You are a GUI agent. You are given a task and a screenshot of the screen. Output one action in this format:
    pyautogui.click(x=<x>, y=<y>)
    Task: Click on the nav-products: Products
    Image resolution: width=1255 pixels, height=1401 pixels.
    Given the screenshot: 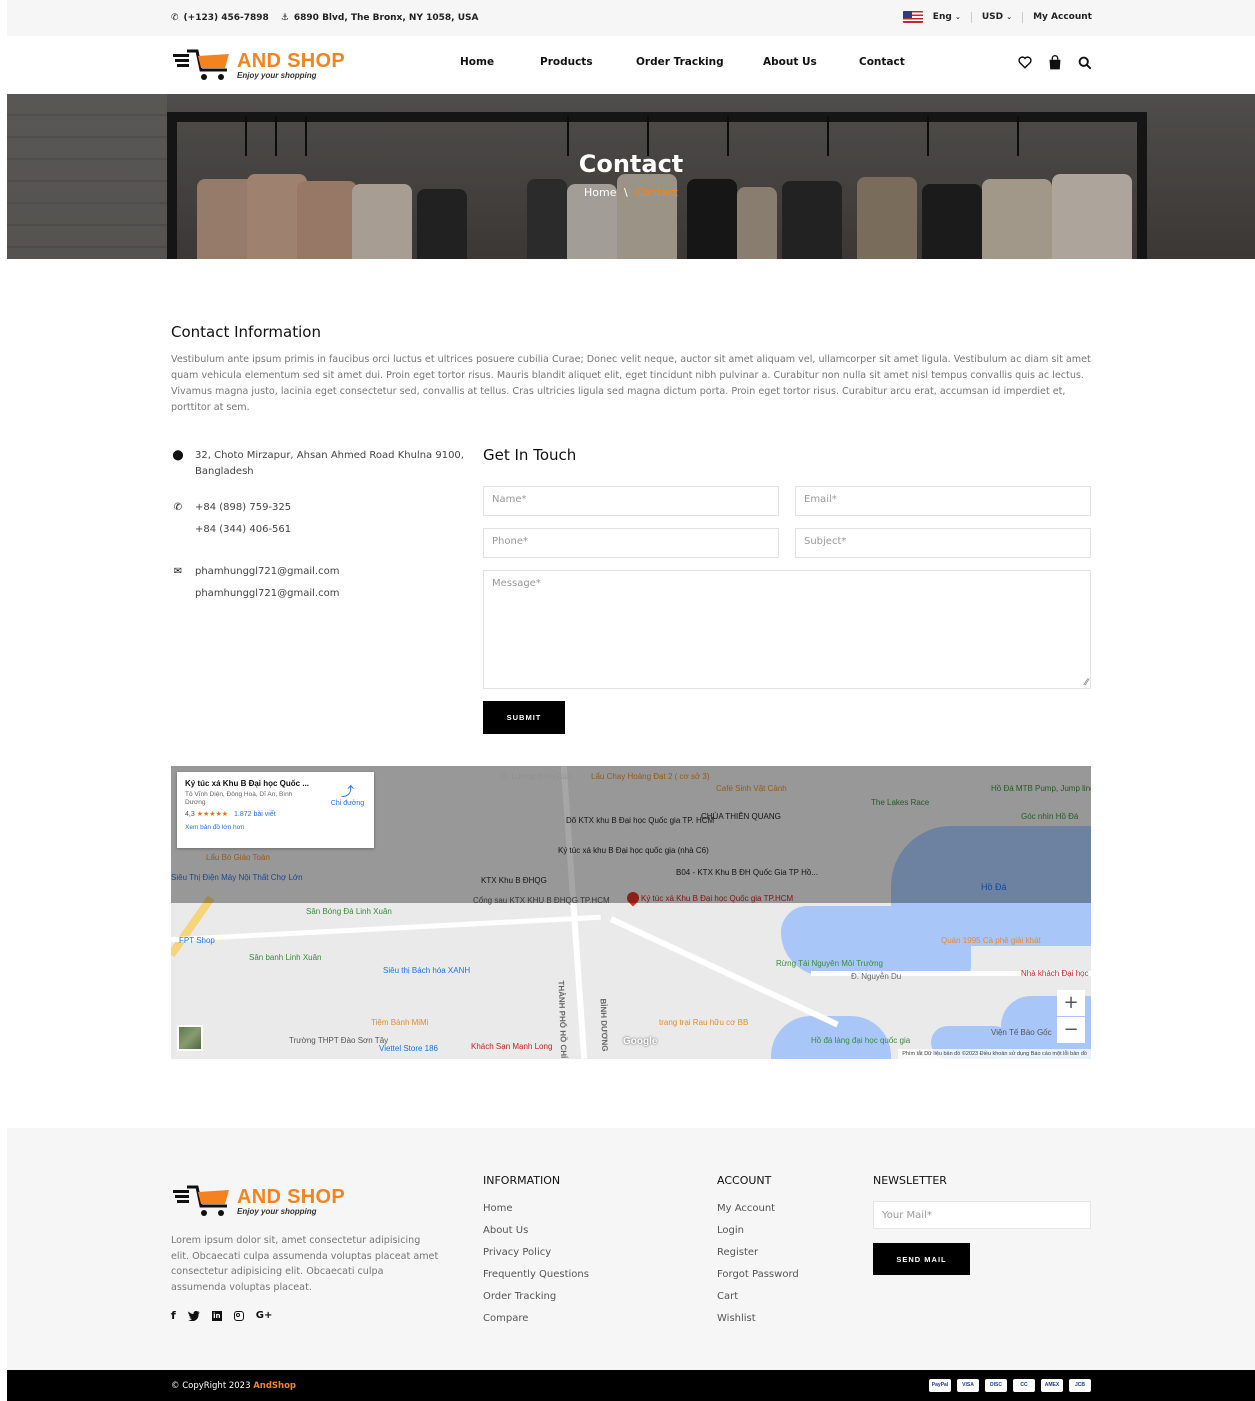 What is the action you would take?
    pyautogui.click(x=588, y=62)
    